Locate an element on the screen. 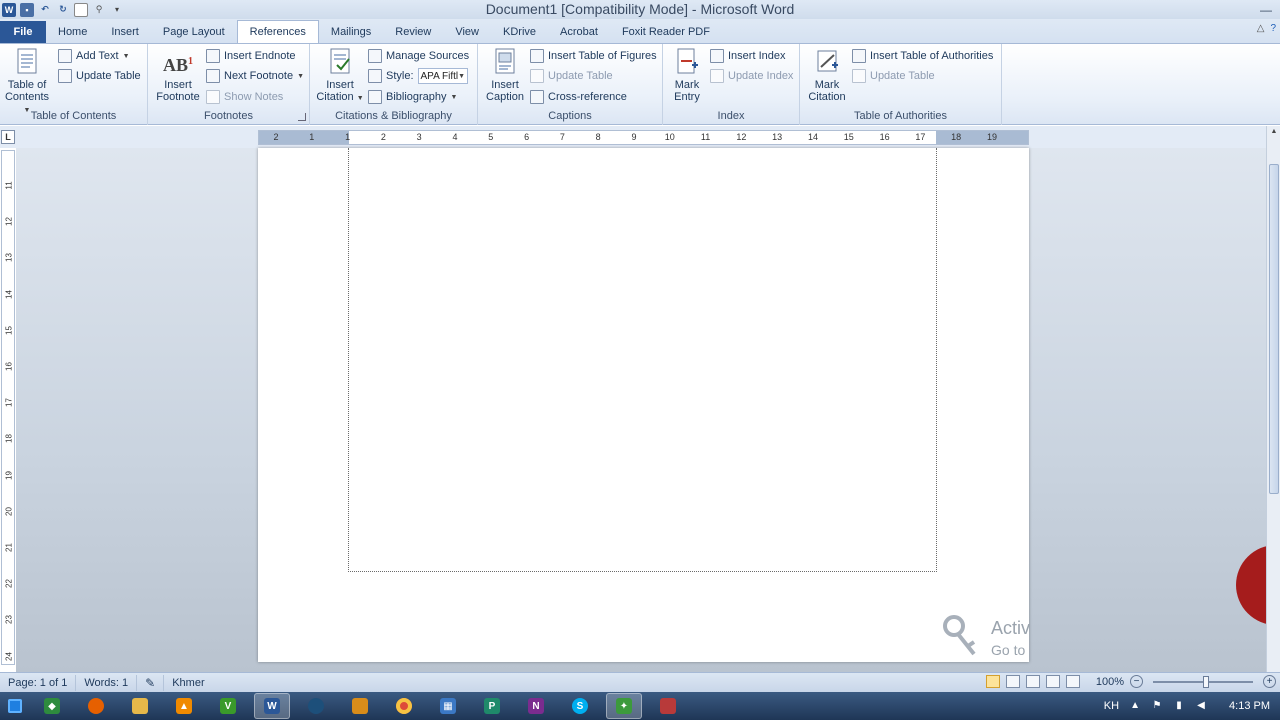 This screenshot has height=720, width=1280. tab-foxit-reader-pdf: Foxit Reader PDF is located at coordinates (666, 32).